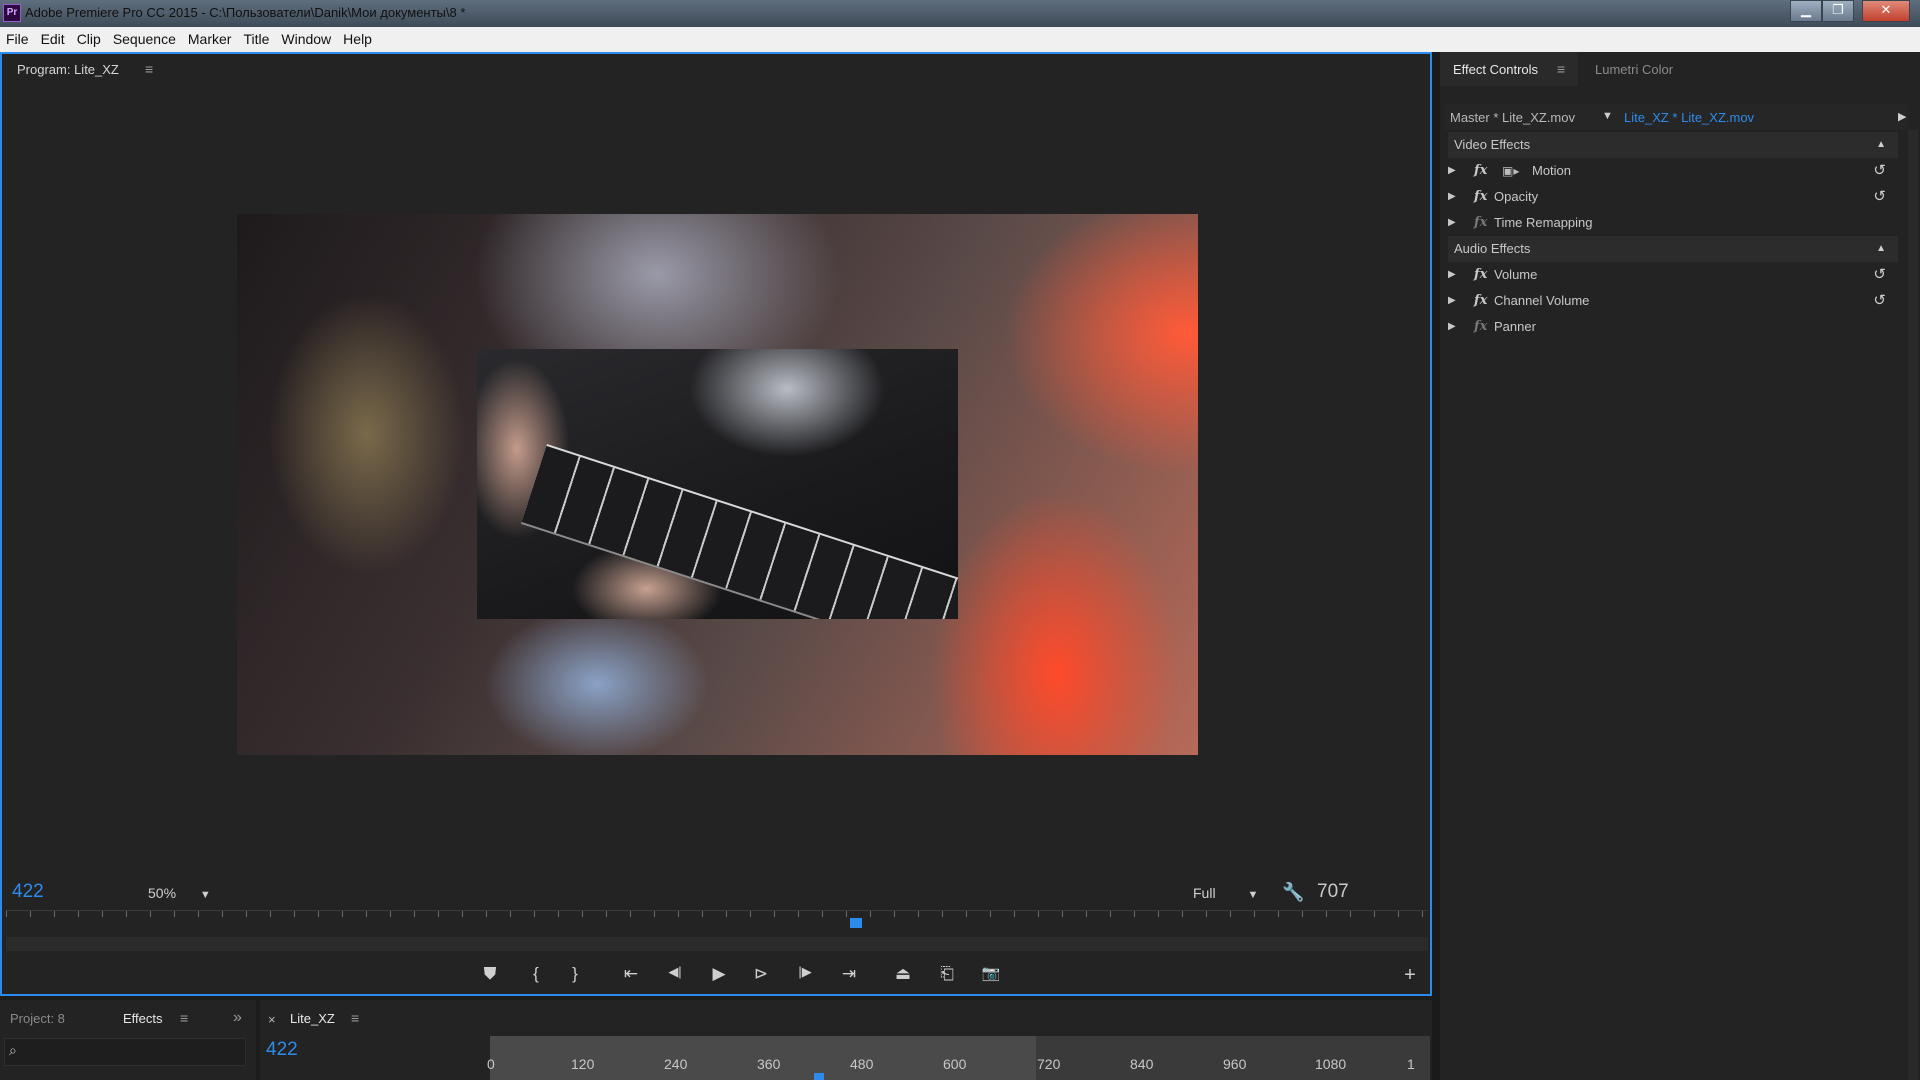 Image resolution: width=1920 pixels, height=1080 pixels. I want to click on premiere-app-icon: Pr, so click(12, 13).